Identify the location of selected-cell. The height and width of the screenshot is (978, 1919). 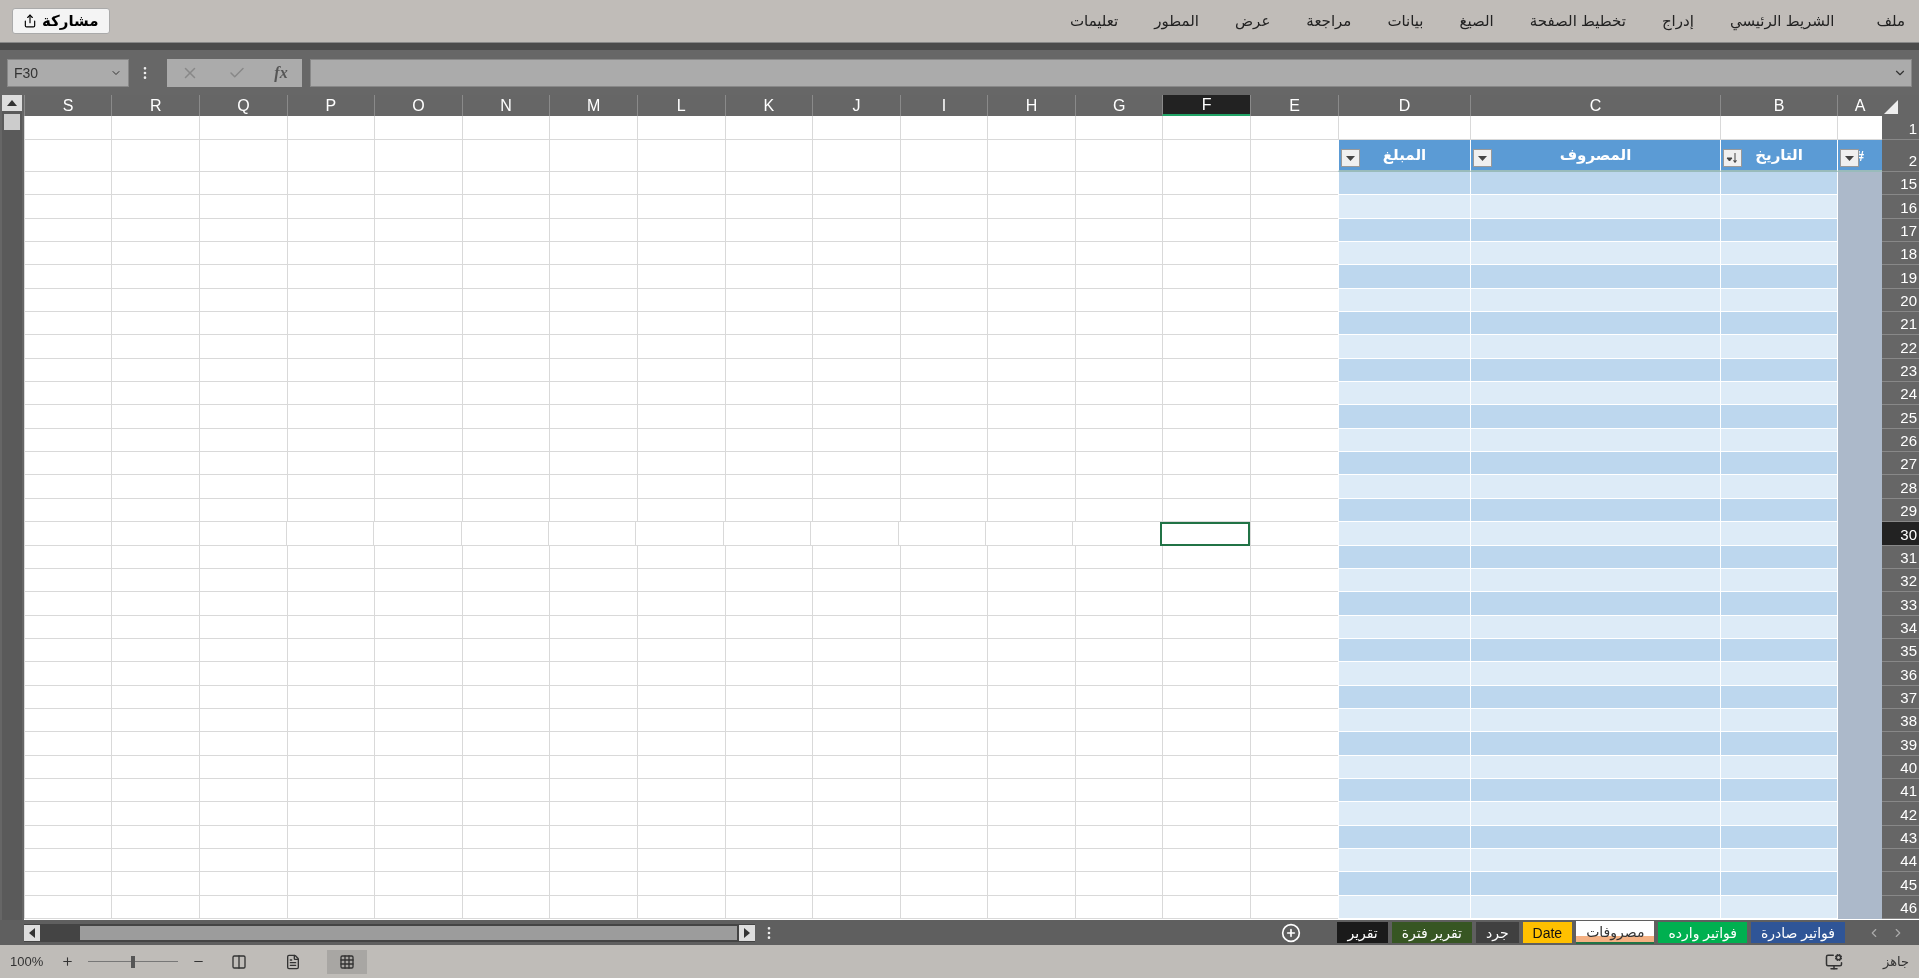
(1204, 534).